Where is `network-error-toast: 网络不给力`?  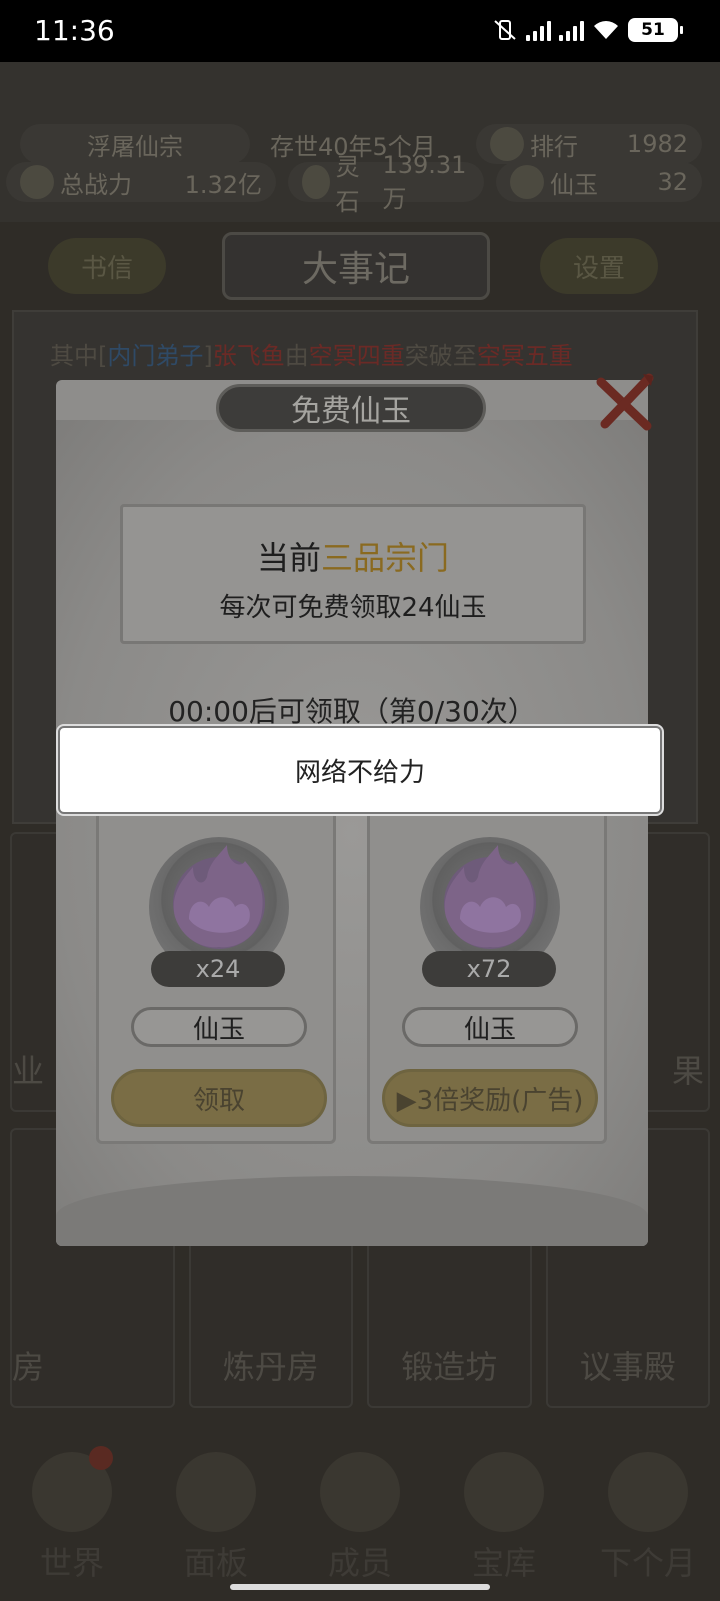 network-error-toast: 网络不给力 is located at coordinates (360, 770).